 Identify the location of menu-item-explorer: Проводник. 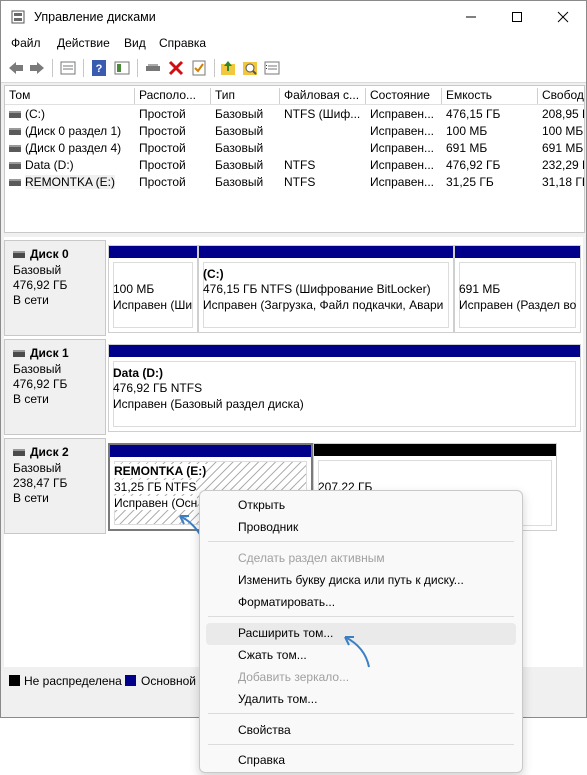
(268, 527).